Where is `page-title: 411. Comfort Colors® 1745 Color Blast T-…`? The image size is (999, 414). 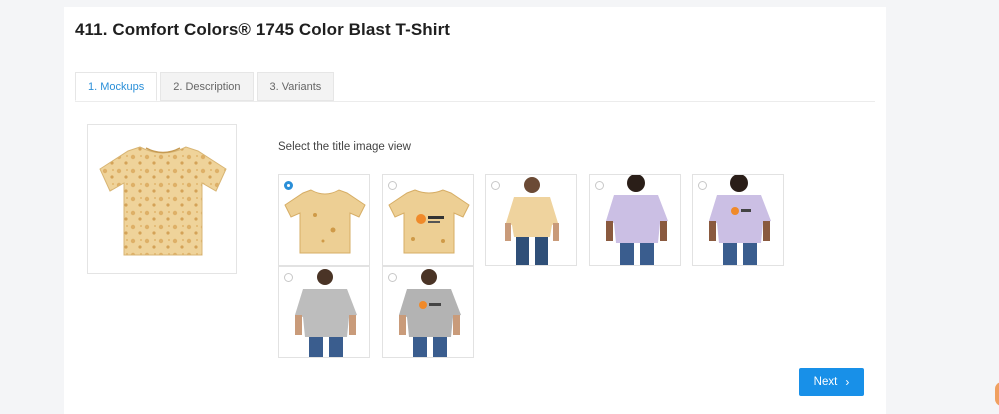
page-title: 411. Comfort Colors® 1745 Color Blast T-… is located at coordinates (263, 29).